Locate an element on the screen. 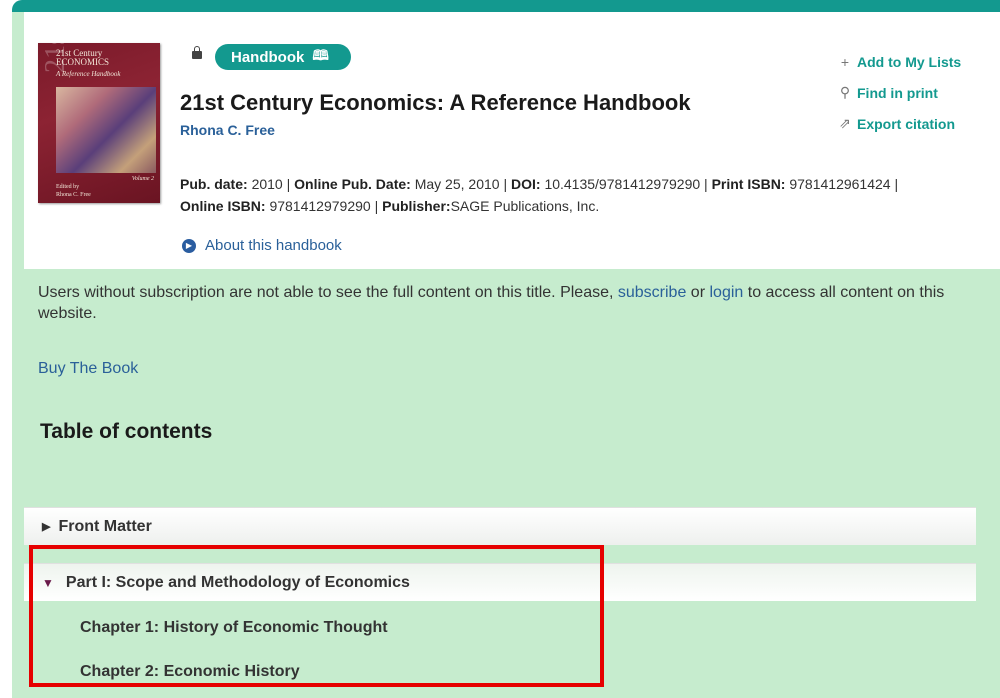 This screenshot has height=698, width=1000. toc-chapter-1: Chapter 1: History of Economic Thought is located at coordinates (234, 628).